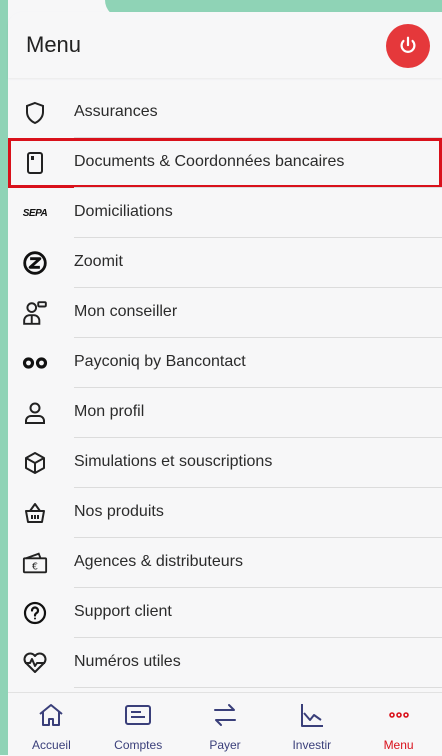  Describe the element at coordinates (116, 111) in the screenshot. I see `menu-item-label: Assurances` at that location.